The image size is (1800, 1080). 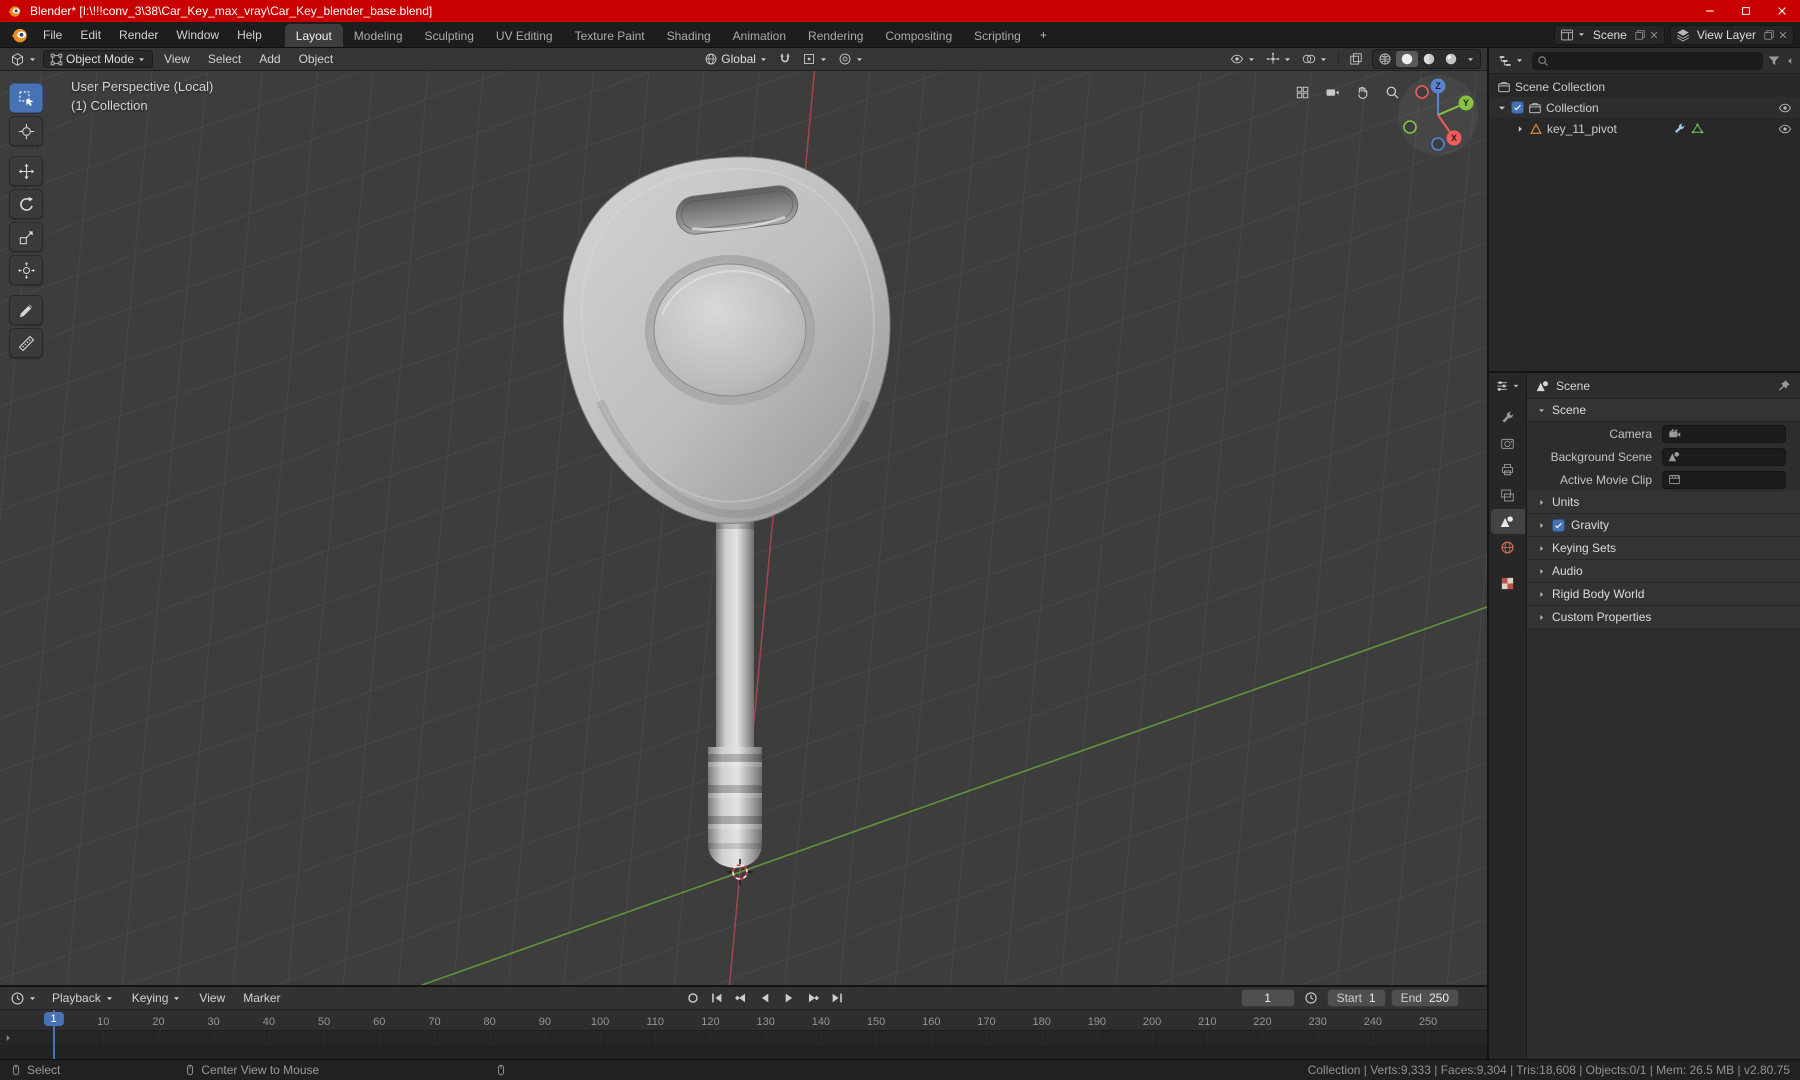 What do you see at coordinates (1663, 502) in the screenshot?
I see `section-units: Units` at bounding box center [1663, 502].